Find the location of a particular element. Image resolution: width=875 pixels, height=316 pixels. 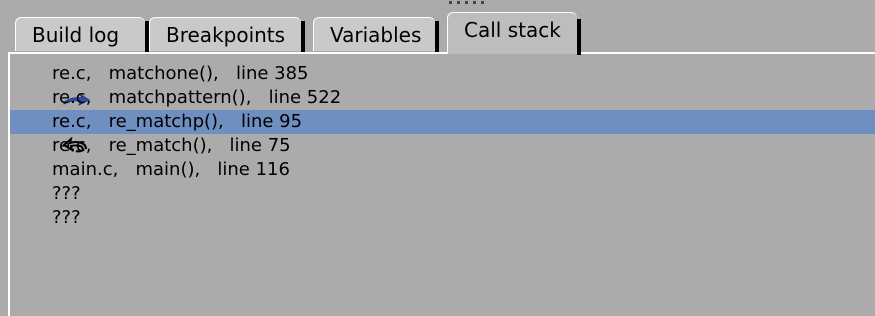

tab-label: Call stack is located at coordinates (512, 30).